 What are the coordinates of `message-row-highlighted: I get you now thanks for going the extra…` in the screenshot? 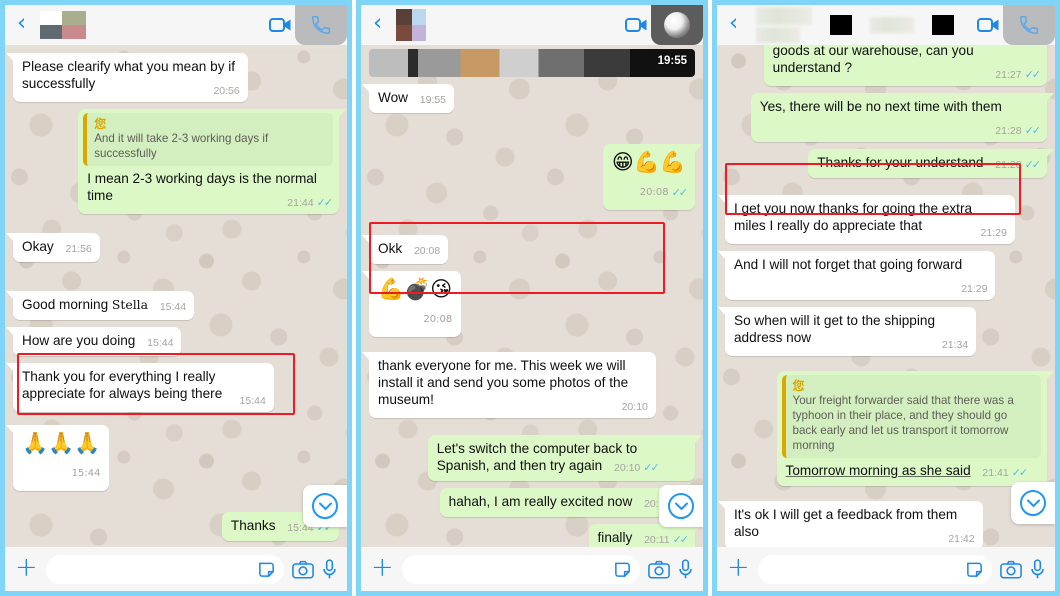 It's located at (882, 219).